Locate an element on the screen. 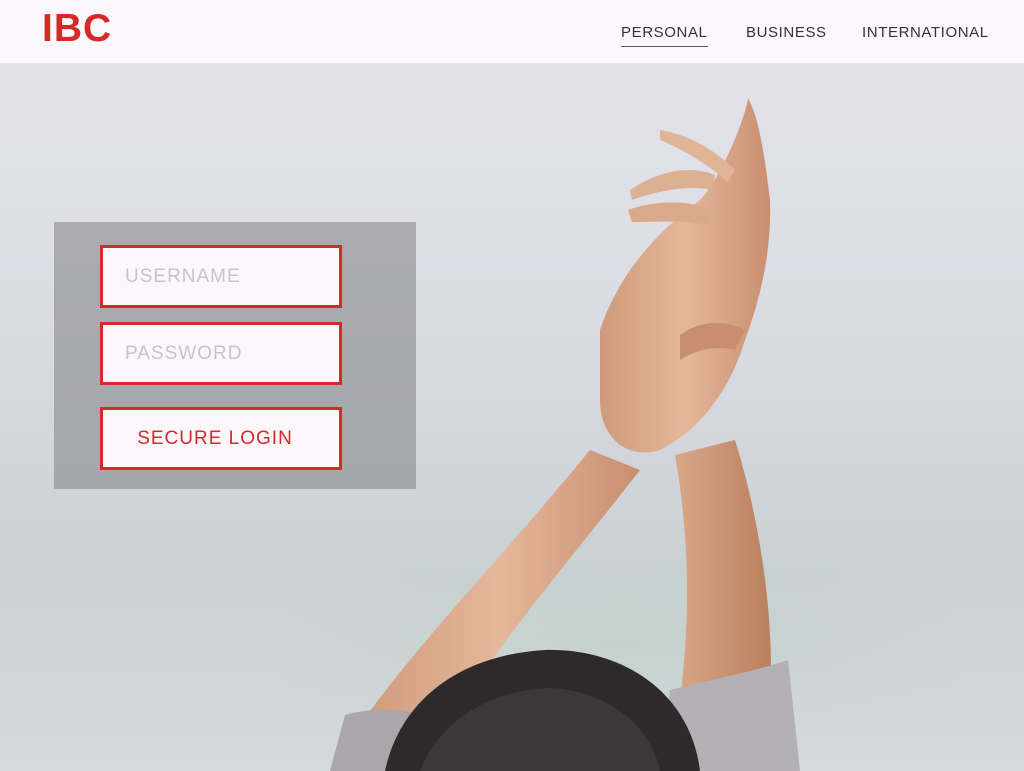  username-input is located at coordinates (221, 276).